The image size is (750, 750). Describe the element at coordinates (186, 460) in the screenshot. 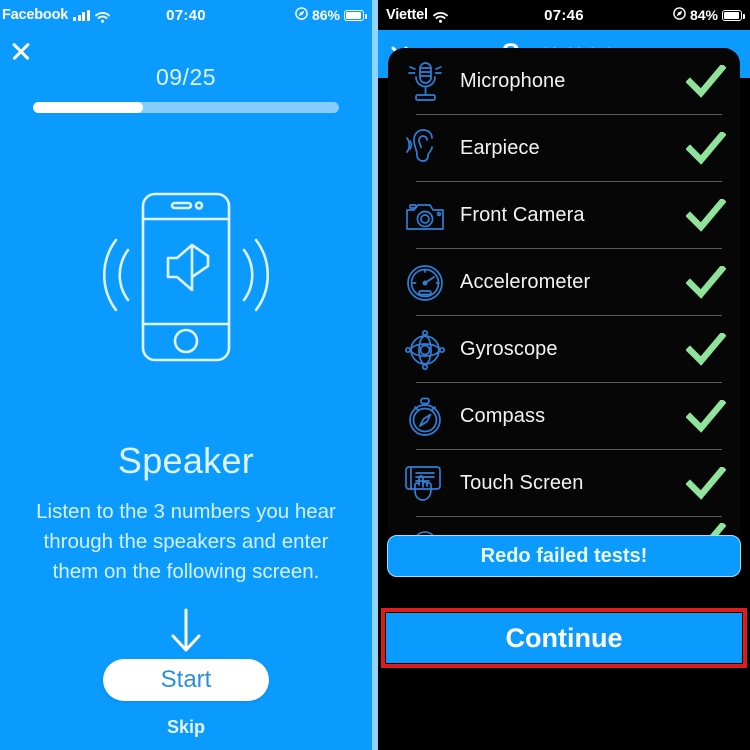

I see `page-title: Speaker` at that location.